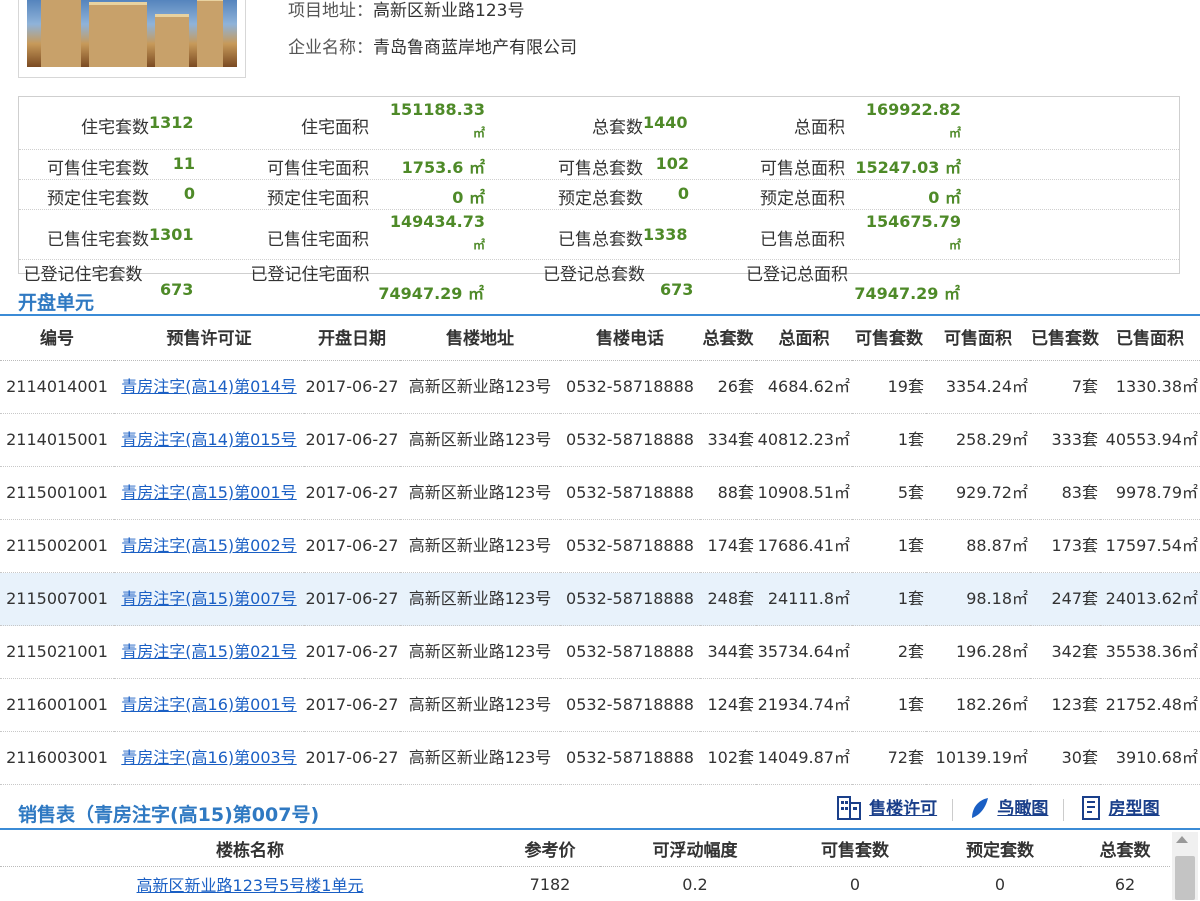  I want to click on permit-link: 青房注字(高14)第015号, so click(208, 439).